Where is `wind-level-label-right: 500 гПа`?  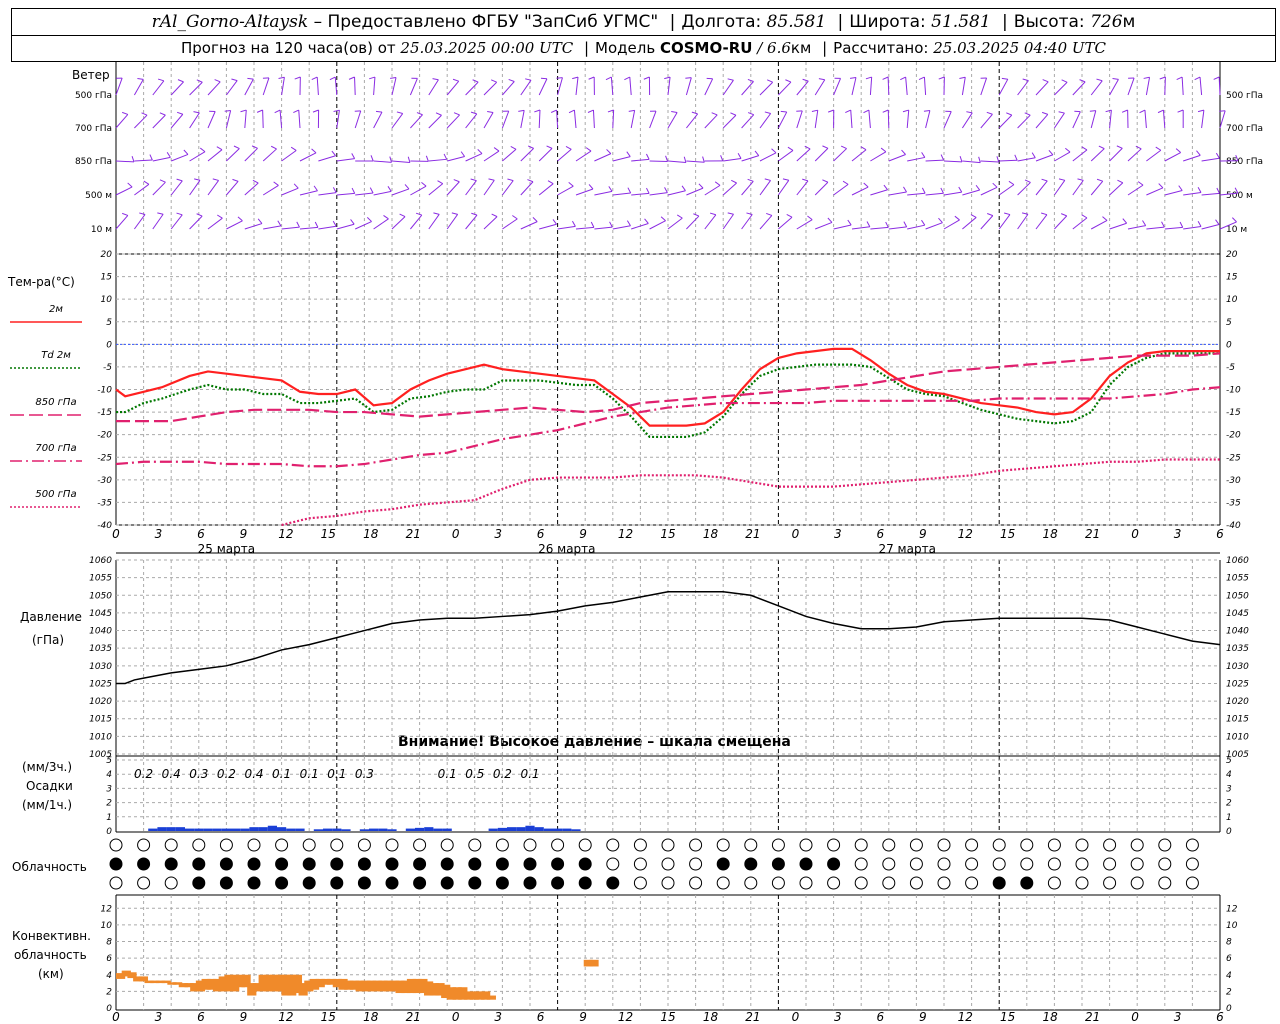 wind-level-label-right: 500 гПа is located at coordinates (1244, 96).